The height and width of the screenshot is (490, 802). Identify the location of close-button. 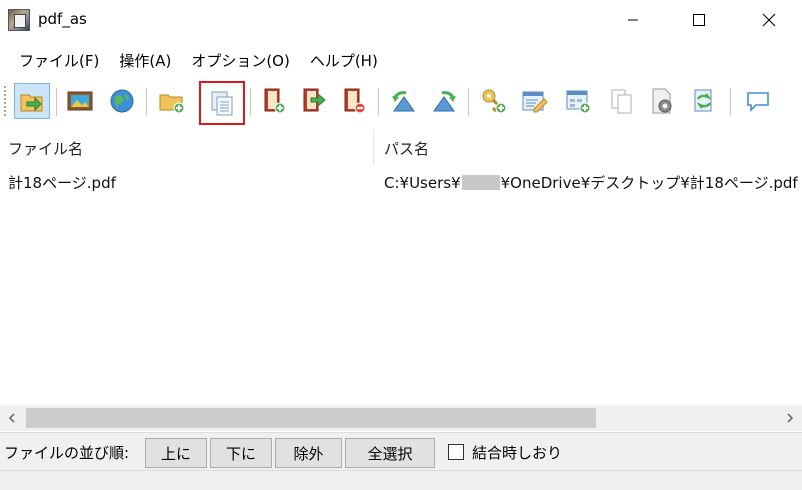
(769, 20).